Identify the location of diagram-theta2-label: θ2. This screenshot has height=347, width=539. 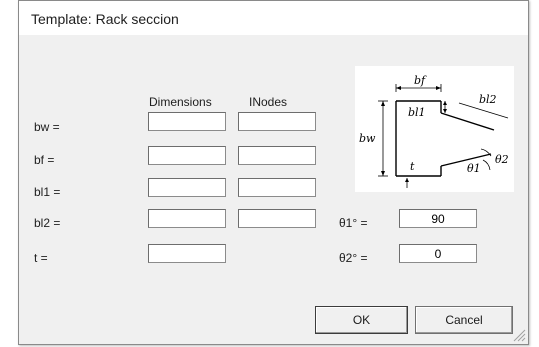
(502, 159).